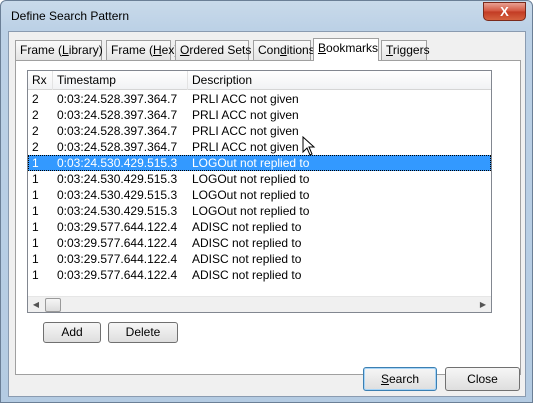 The height and width of the screenshot is (403, 533). I want to click on scroll-left-arrow-icon: ◀, so click(36, 305).